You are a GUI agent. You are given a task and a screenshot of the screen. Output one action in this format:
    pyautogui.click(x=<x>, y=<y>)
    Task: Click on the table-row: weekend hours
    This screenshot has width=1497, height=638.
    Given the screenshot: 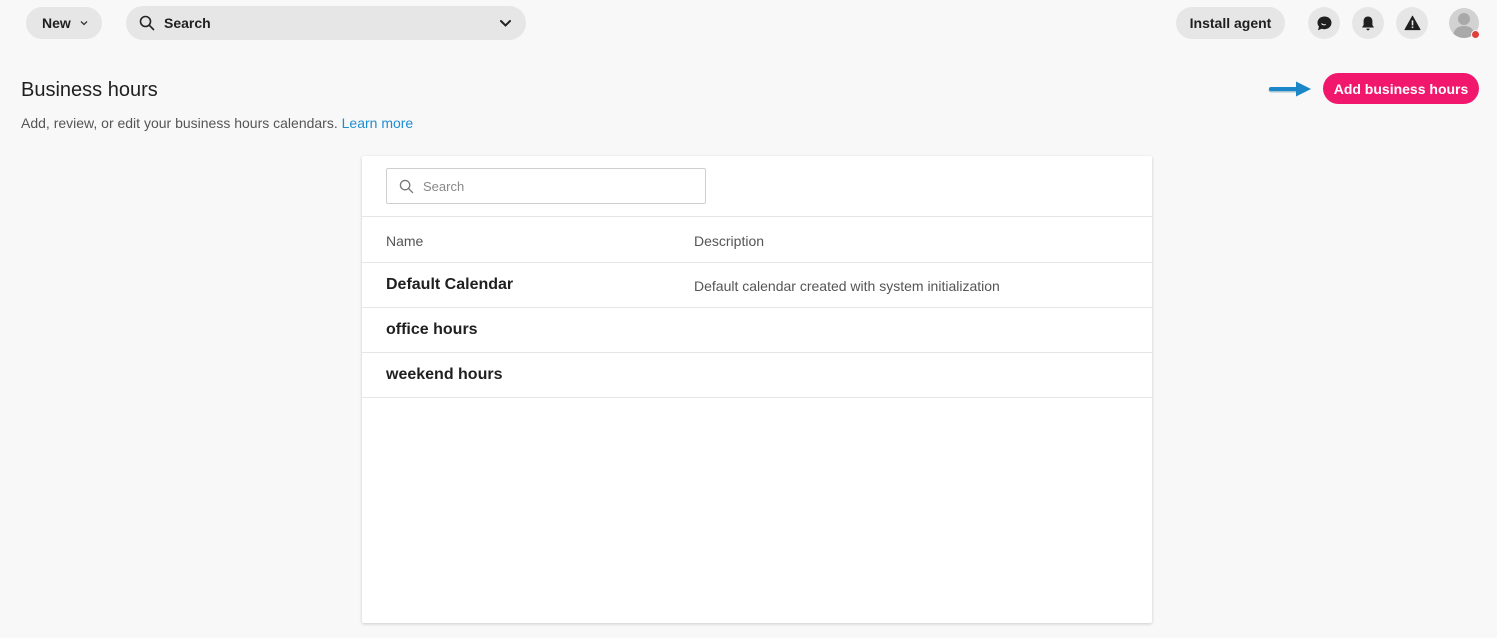 What is the action you would take?
    pyautogui.click(x=757, y=375)
    